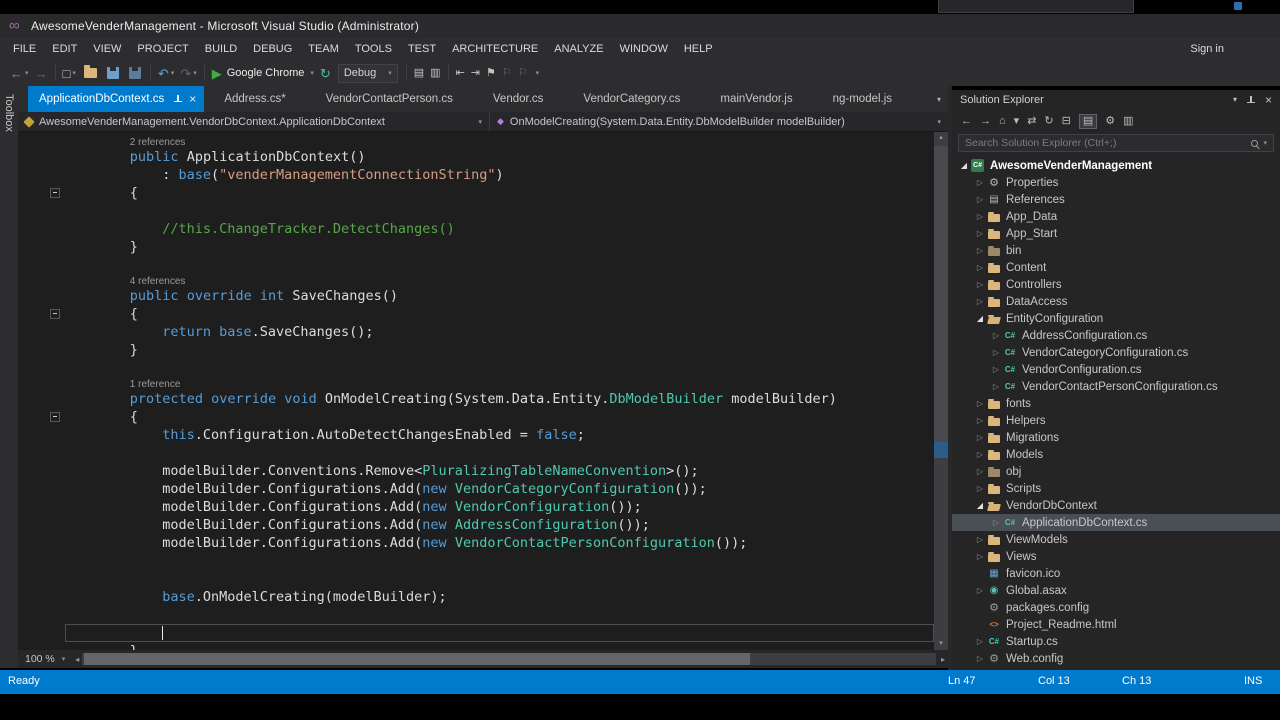 Image resolution: width=1280 pixels, height=720 pixels. I want to click on tree-item-project-readme-html: <> Project_Readme.html, so click(1116, 624).